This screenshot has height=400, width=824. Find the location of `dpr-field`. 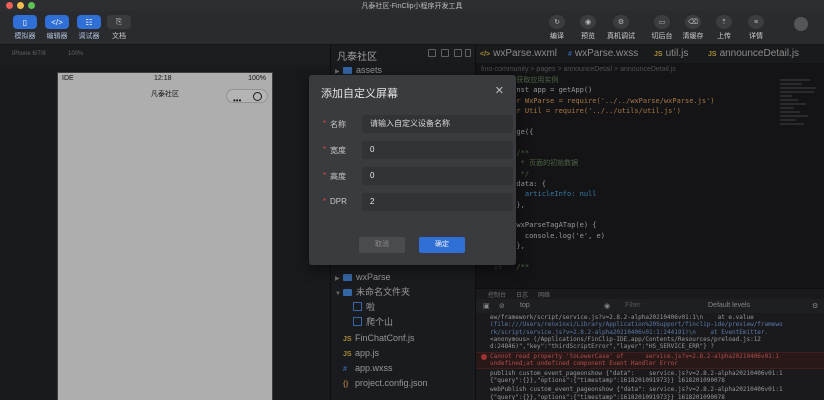

dpr-field is located at coordinates (437, 202).